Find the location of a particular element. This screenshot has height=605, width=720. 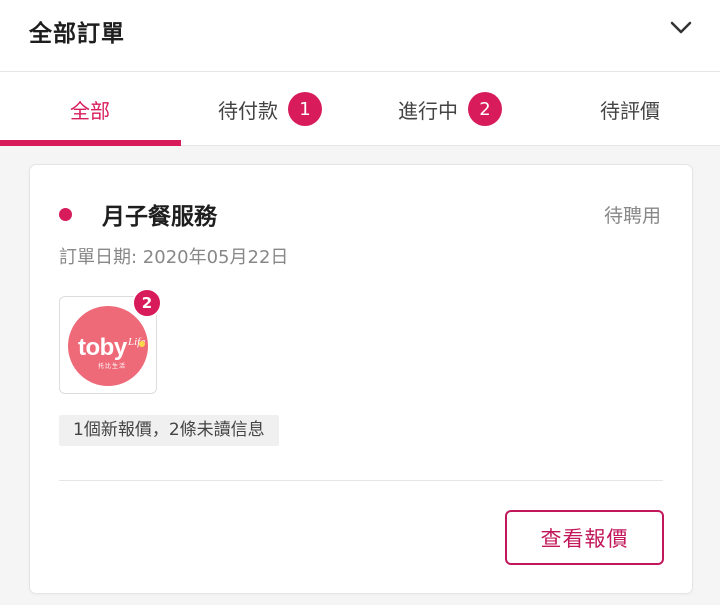

view-quote-button: 查看報價 is located at coordinates (584, 537).